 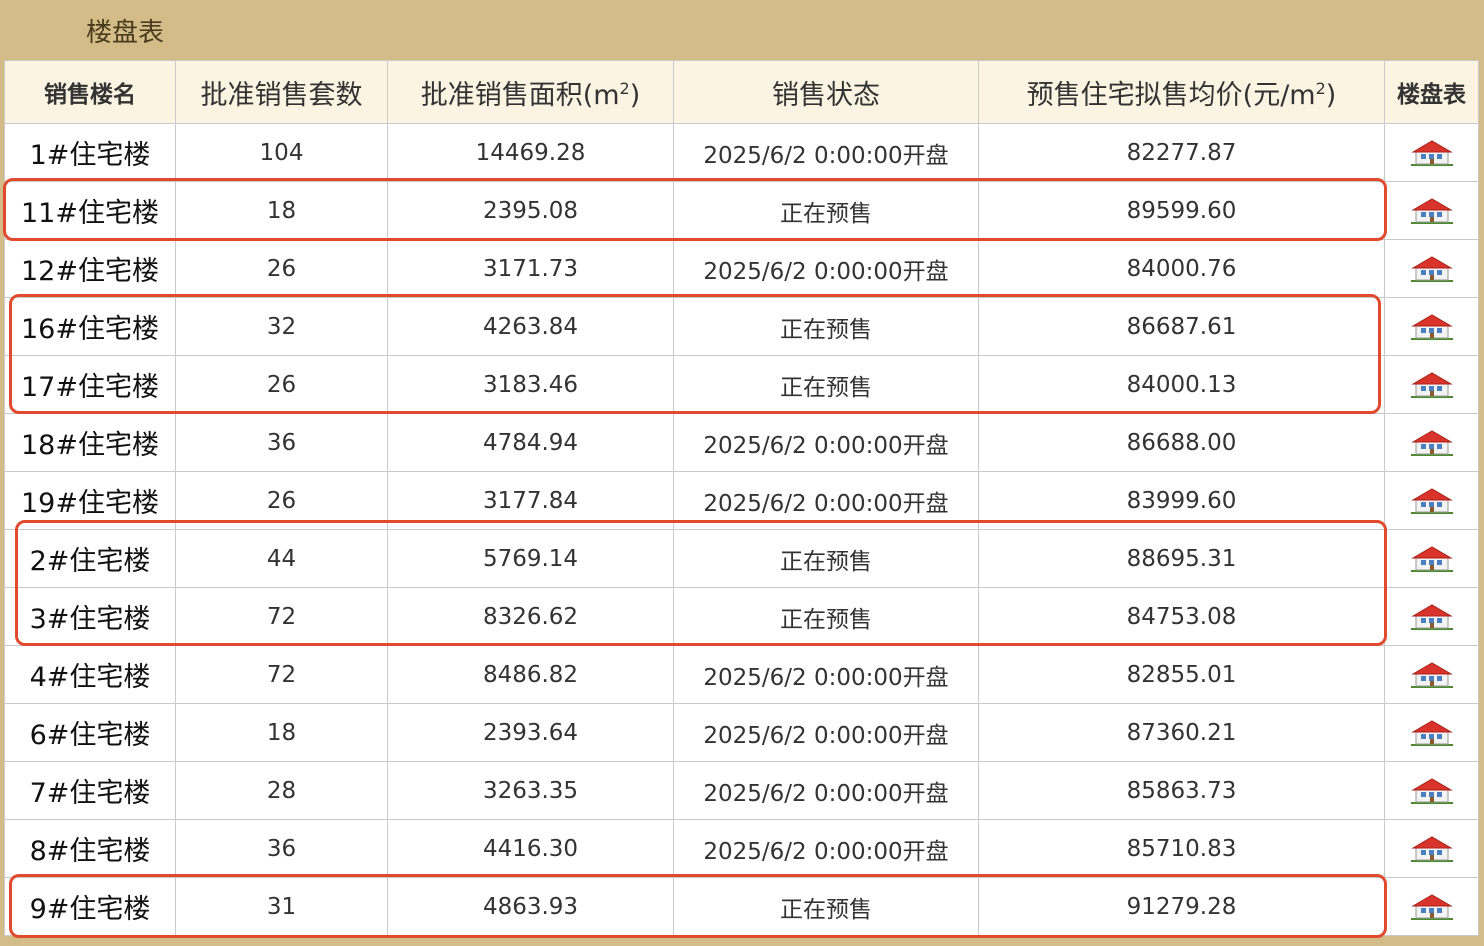 I want to click on col-header-price-sup: 2, so click(x=1320, y=88).